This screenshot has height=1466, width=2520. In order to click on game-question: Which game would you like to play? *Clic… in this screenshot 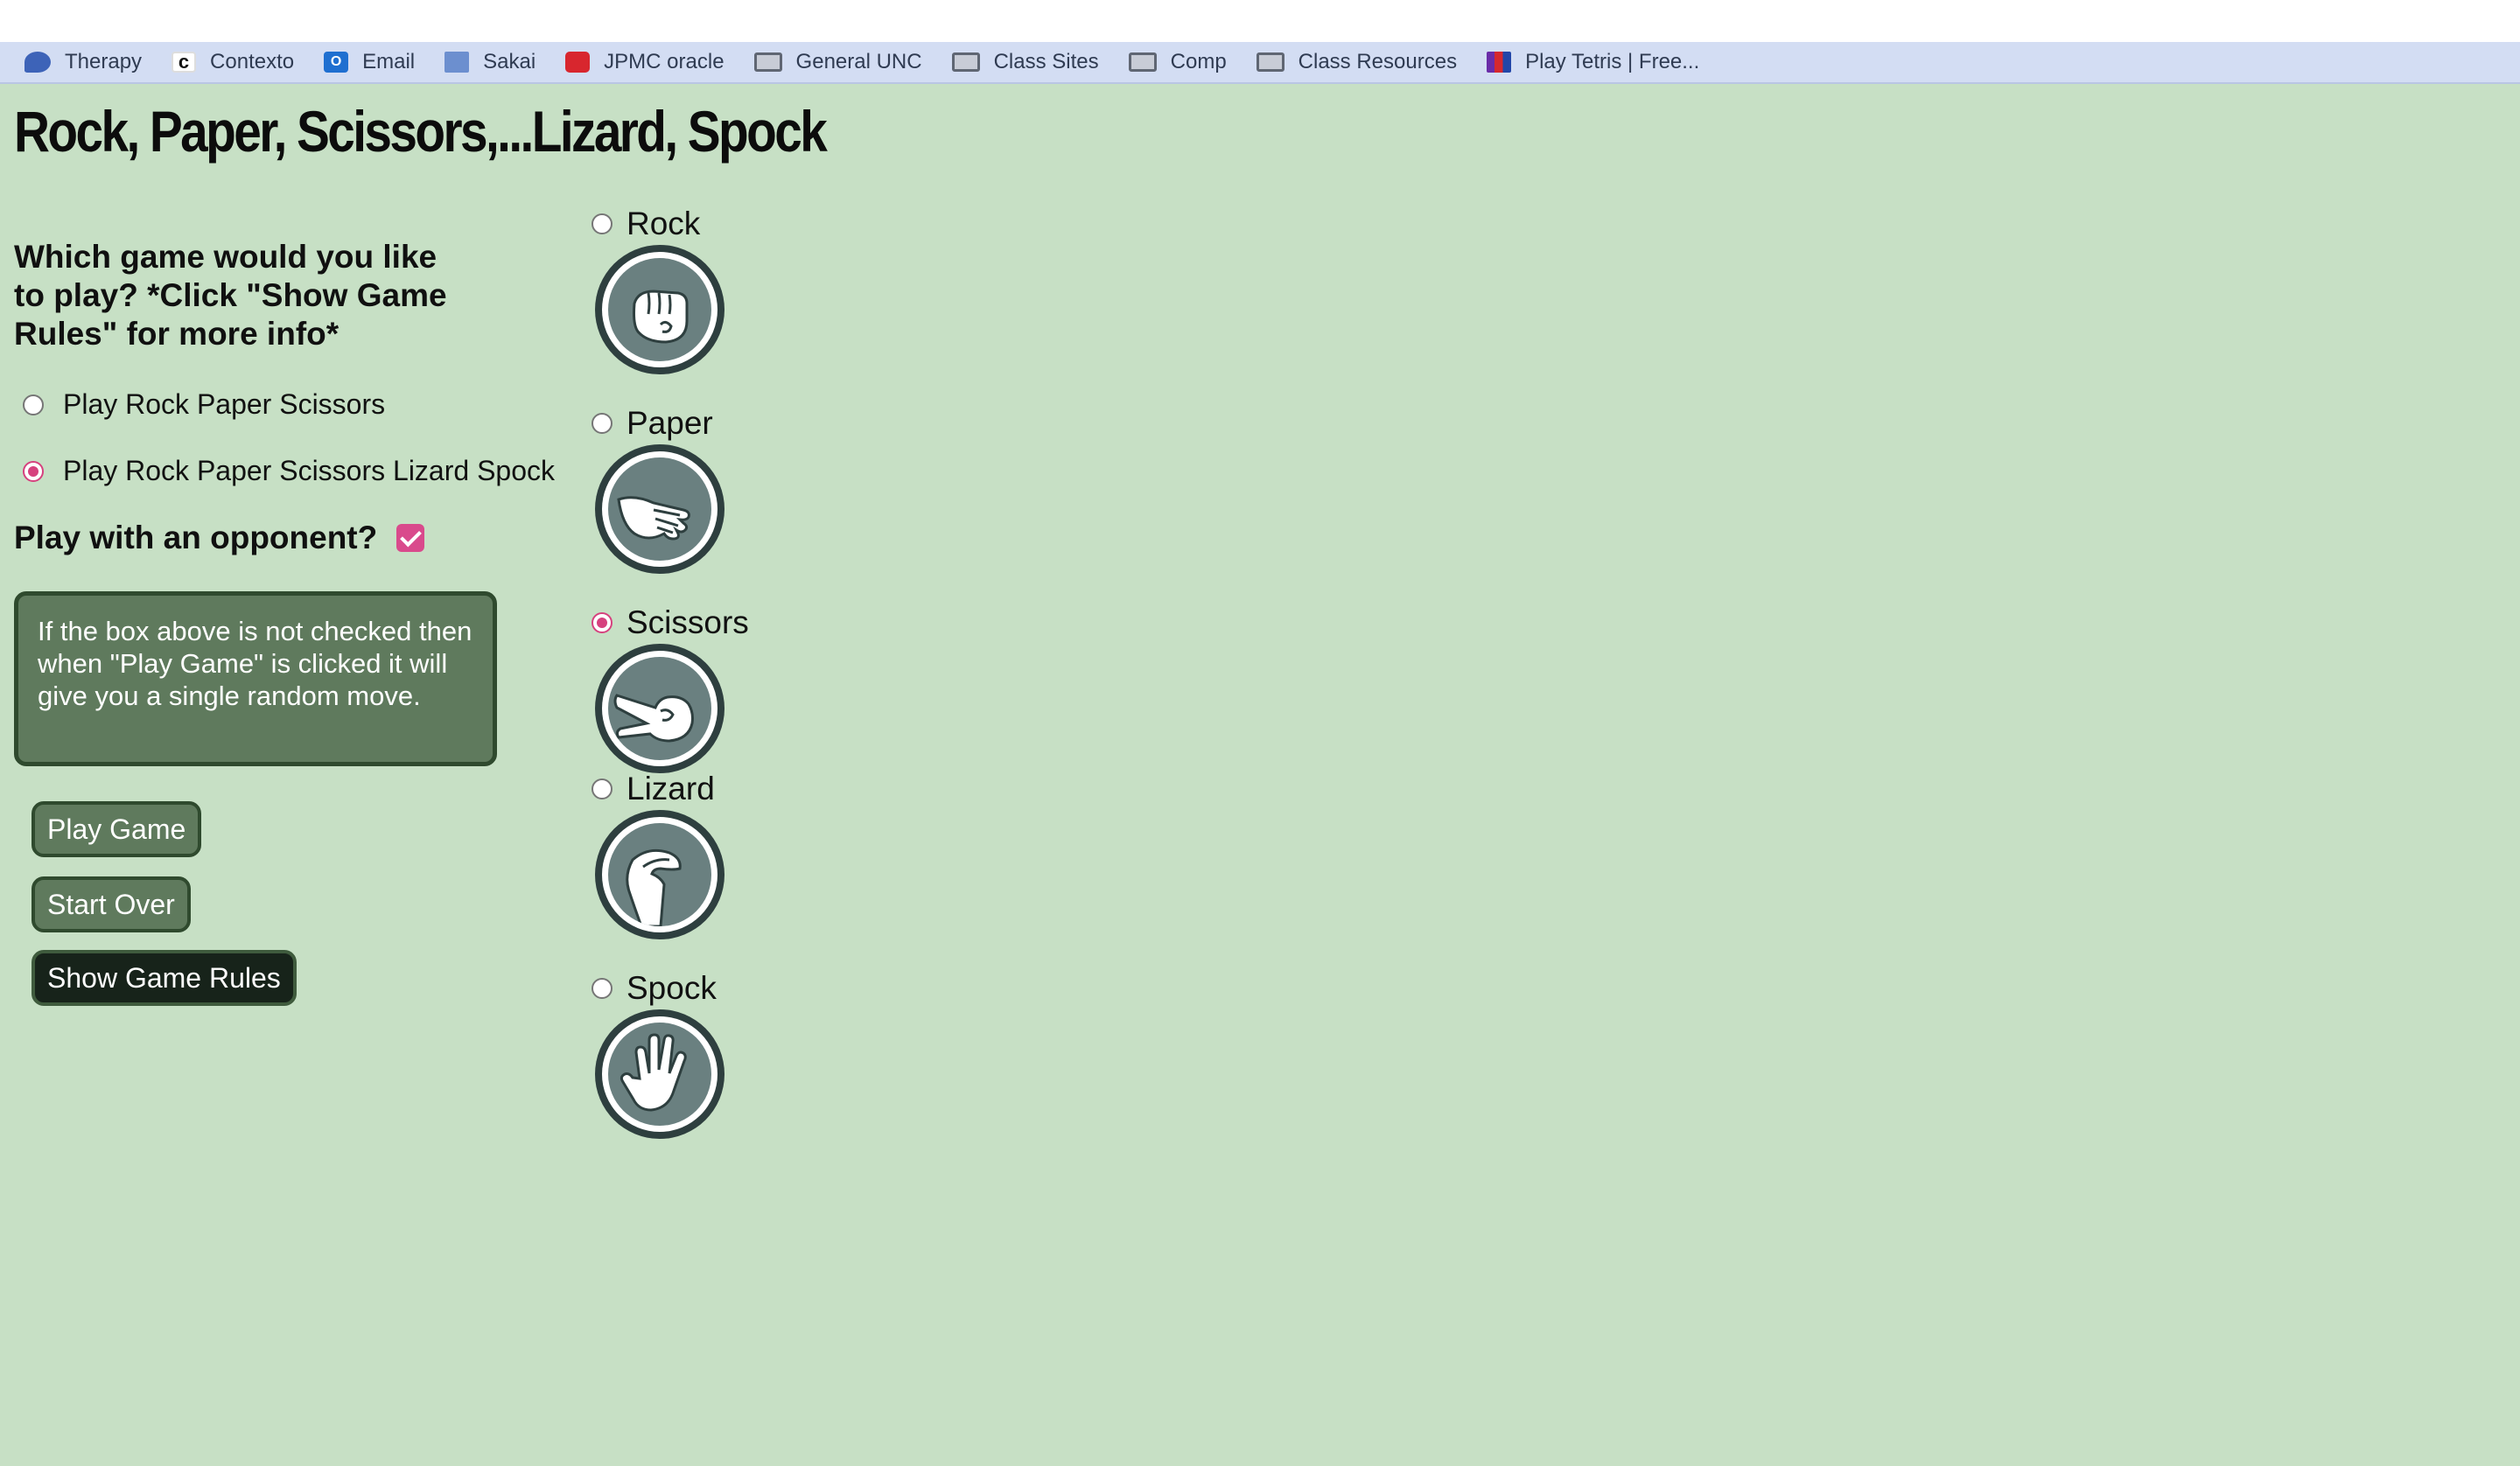, I will do `click(230, 295)`.